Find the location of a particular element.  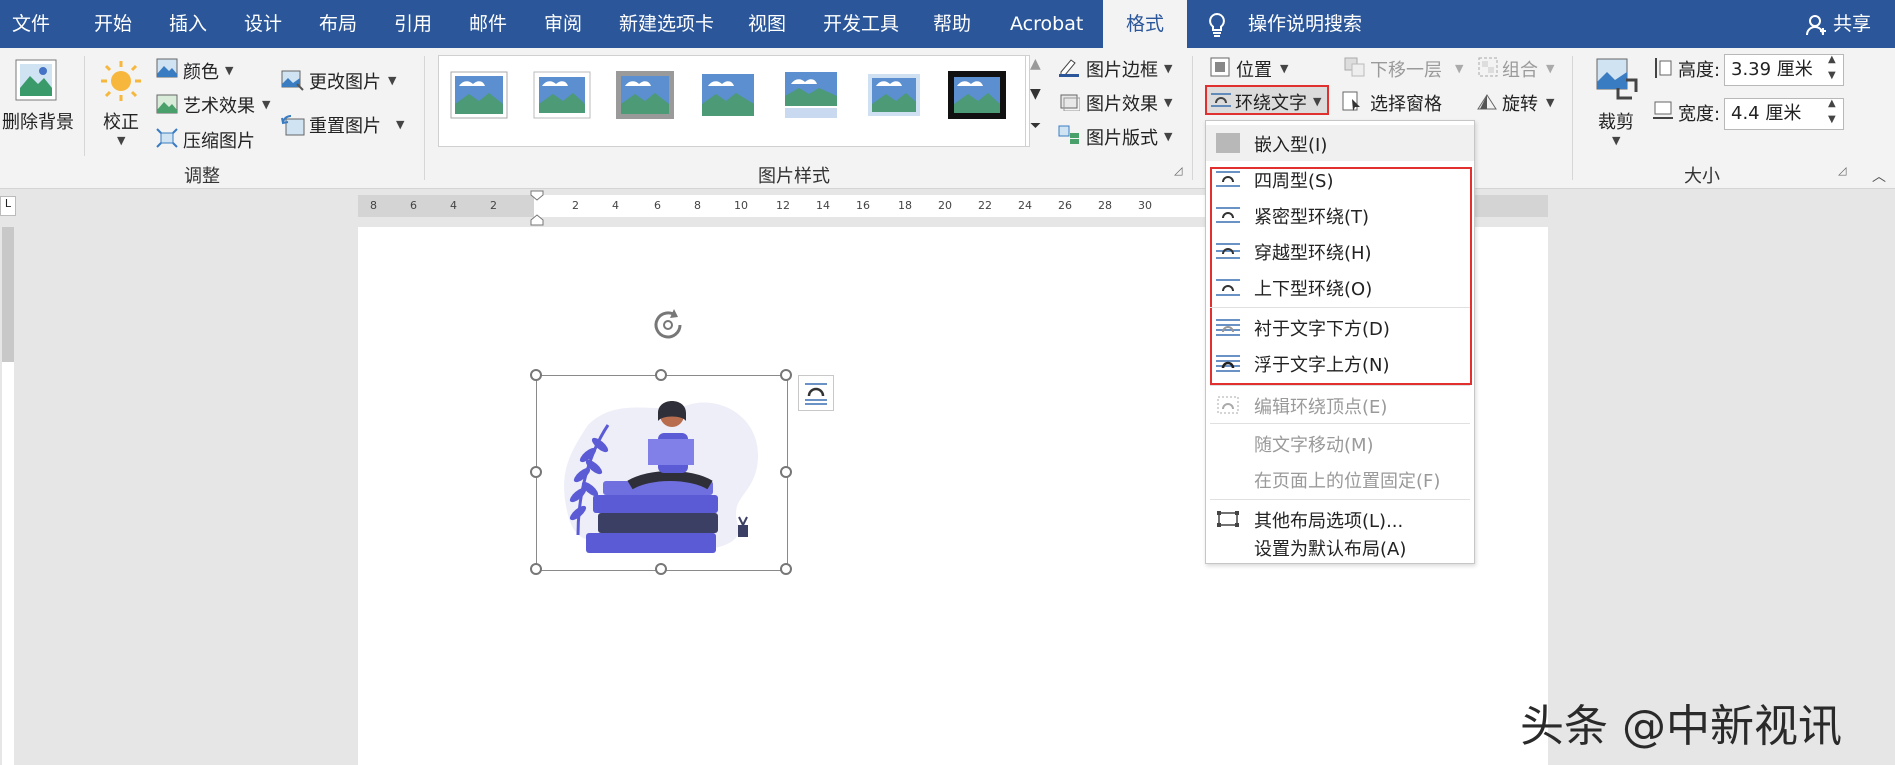

crop-button: 裁剪 is located at coordinates (1616, 121).